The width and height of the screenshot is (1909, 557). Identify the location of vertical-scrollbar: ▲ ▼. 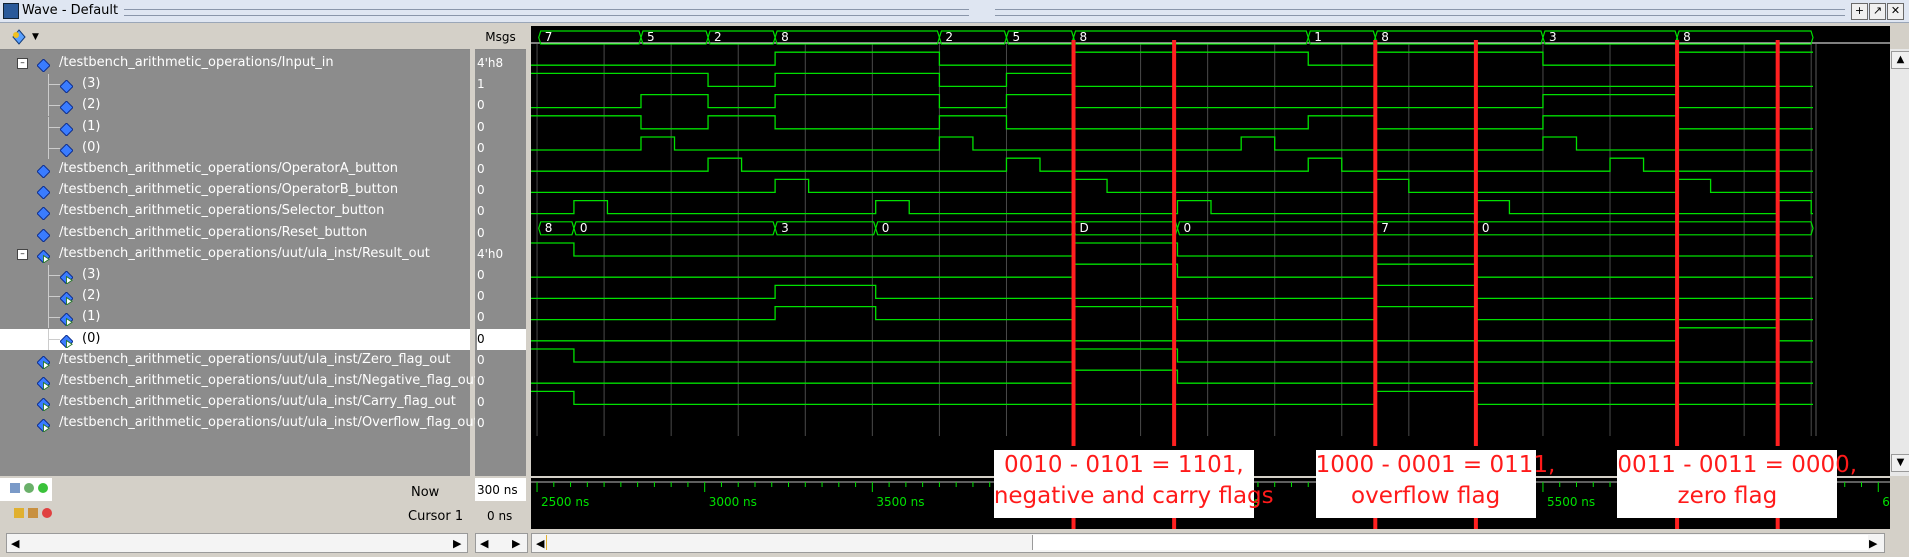
(1899, 262).